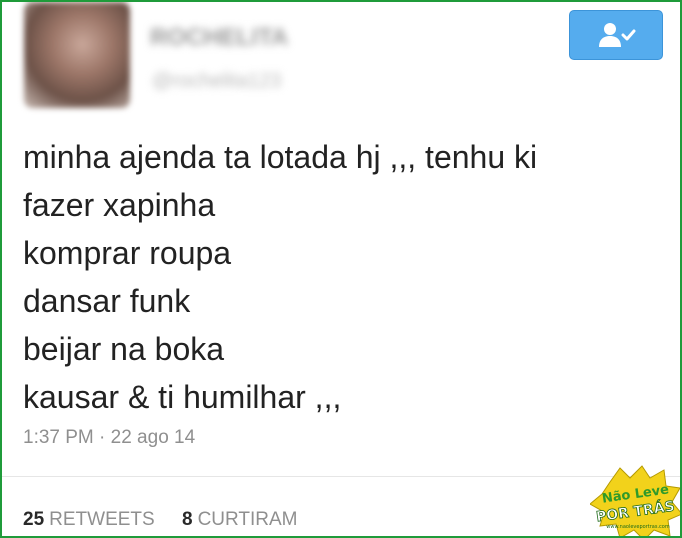 The height and width of the screenshot is (538, 682). I want to click on follow-user-icon, so click(617, 35).